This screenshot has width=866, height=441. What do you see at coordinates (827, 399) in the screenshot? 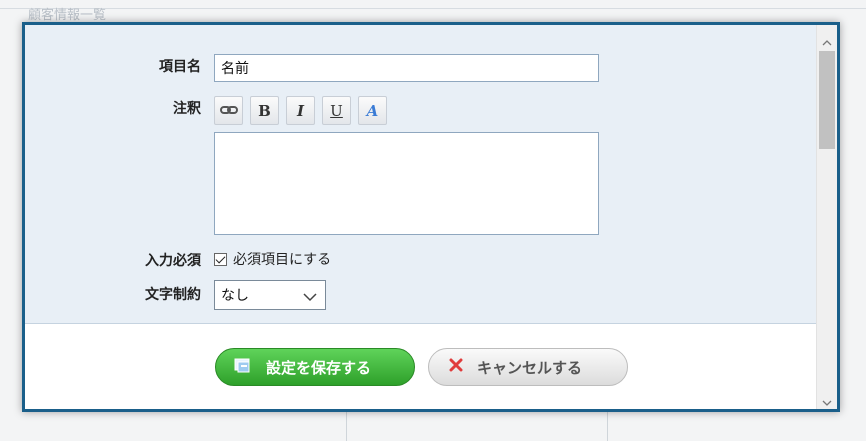
I see `scroll-down-icon` at bounding box center [827, 399].